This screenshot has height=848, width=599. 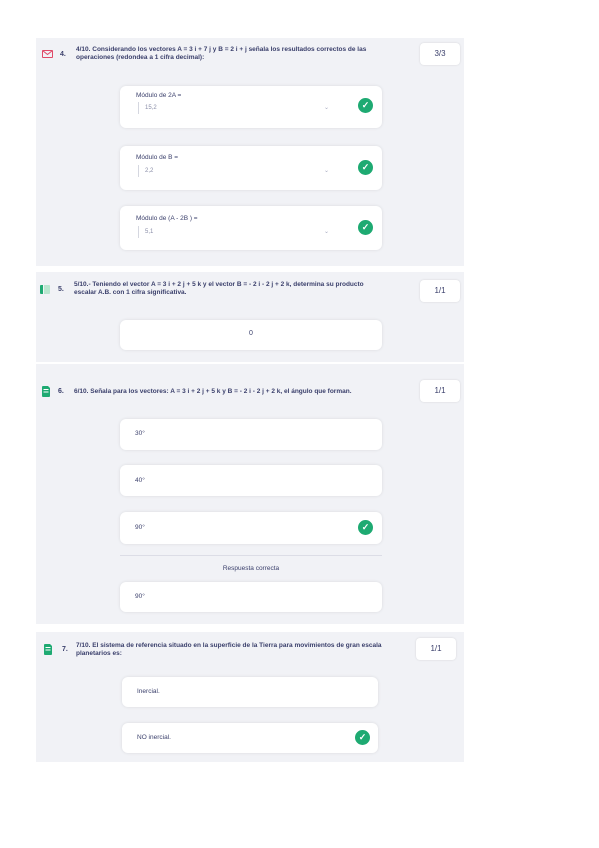 What do you see at coordinates (140, 527) in the screenshot?
I see `option-label: 90°` at bounding box center [140, 527].